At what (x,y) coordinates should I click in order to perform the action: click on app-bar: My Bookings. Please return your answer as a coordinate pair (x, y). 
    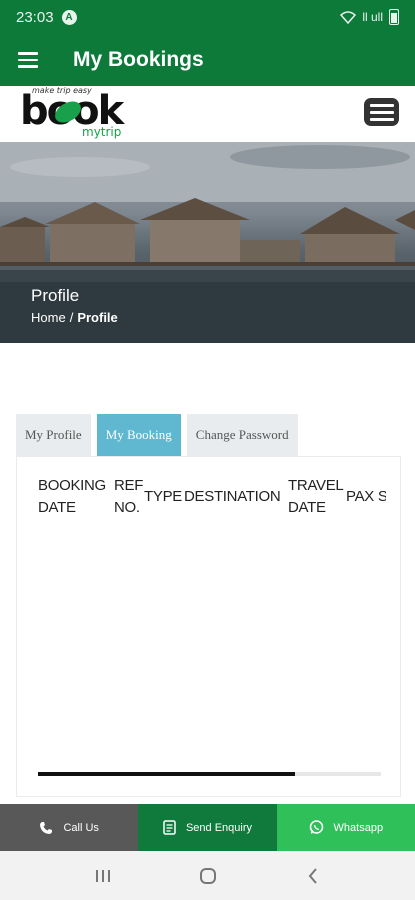
    Looking at the image, I should click on (207, 60).